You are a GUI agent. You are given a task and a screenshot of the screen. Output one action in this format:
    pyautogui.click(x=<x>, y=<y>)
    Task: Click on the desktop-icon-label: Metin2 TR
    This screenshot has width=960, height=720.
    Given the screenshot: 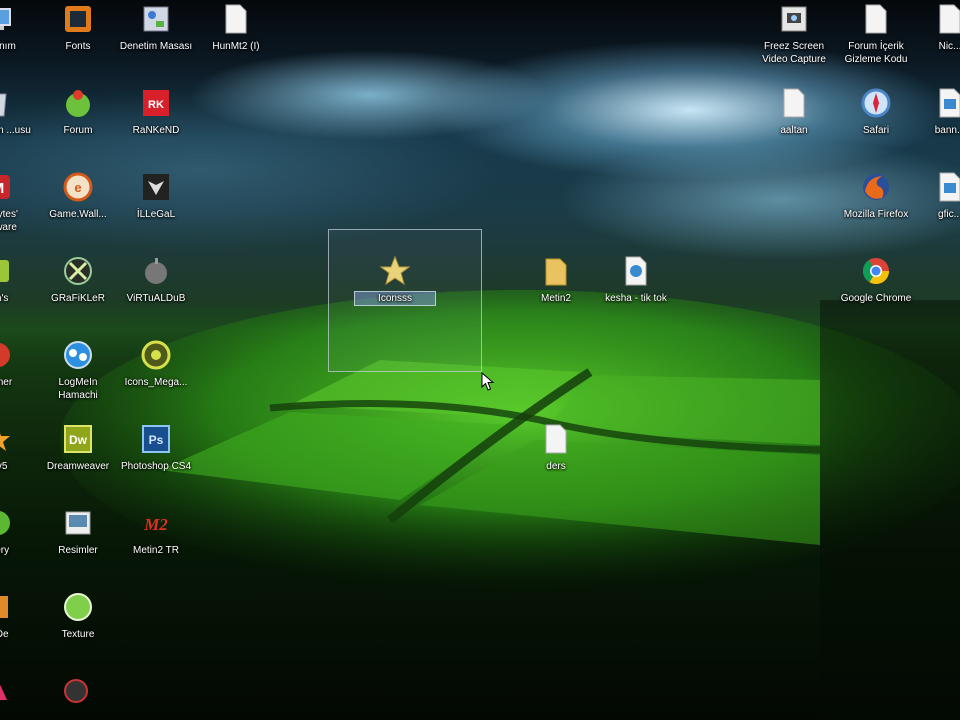 What is the action you would take?
    pyautogui.click(x=156, y=550)
    